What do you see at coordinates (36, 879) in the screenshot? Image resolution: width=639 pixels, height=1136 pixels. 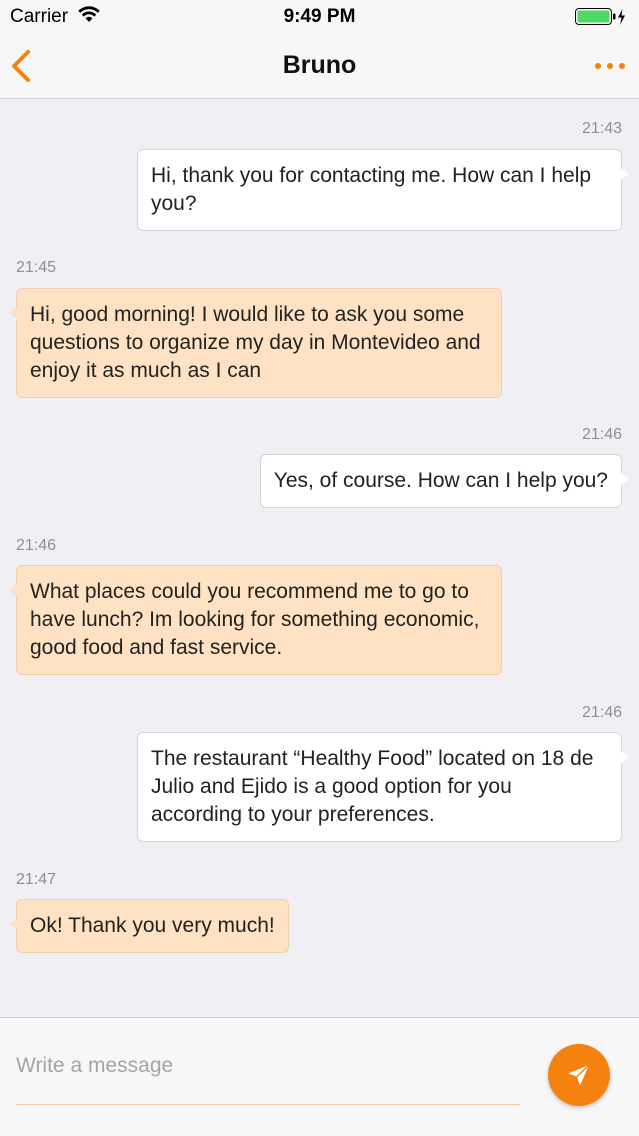 I see `message-timestamp: 21:47` at bounding box center [36, 879].